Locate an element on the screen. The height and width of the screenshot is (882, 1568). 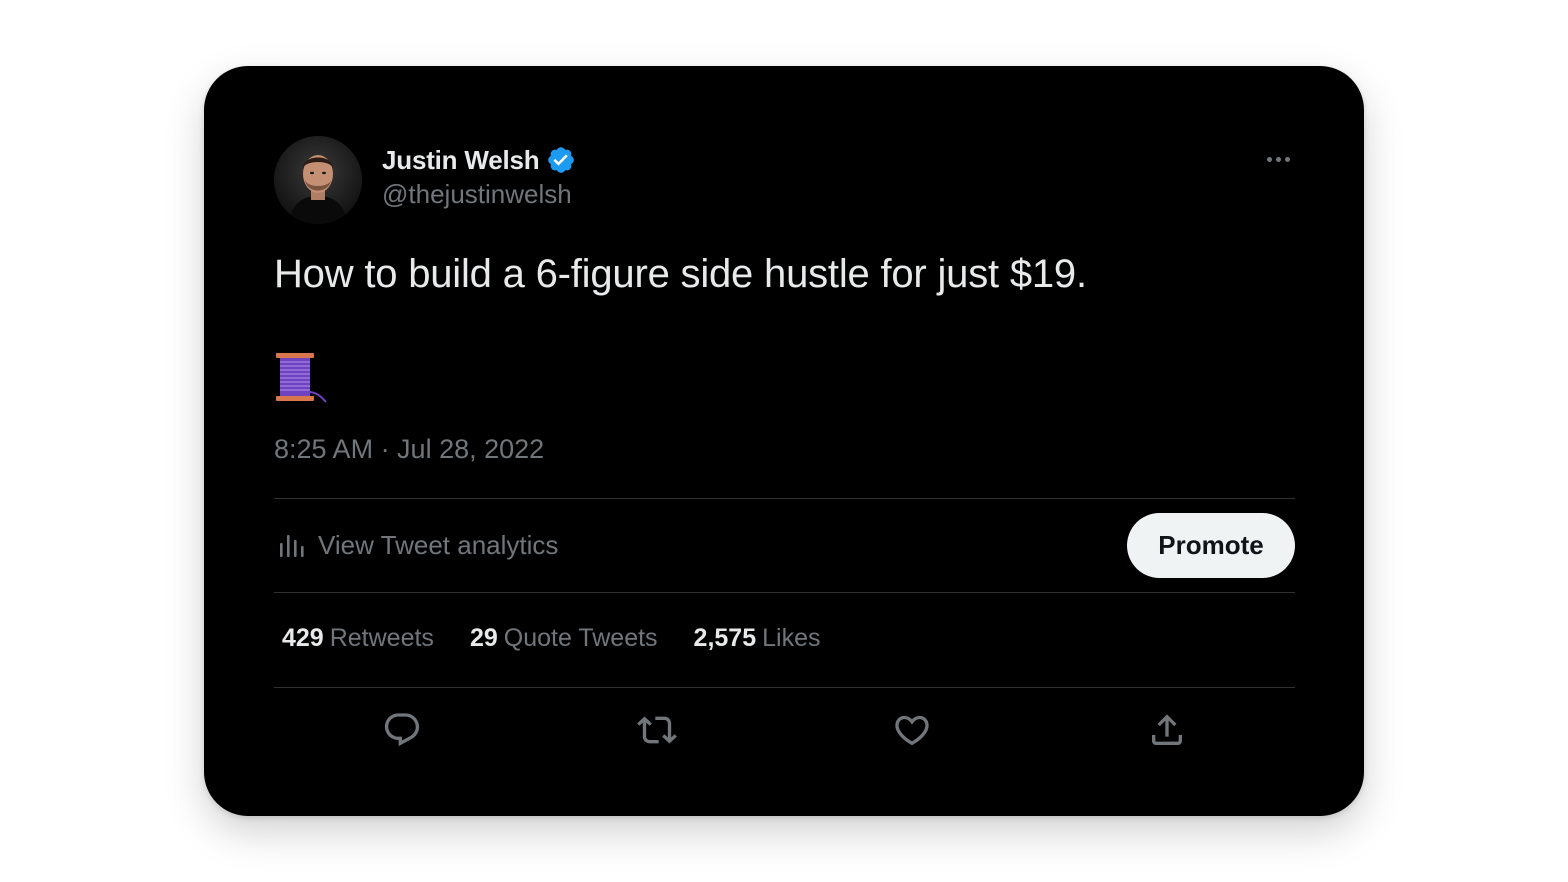
engagement-stats: 429 Retweets 29 Quote Tweets 2,575 Likes is located at coordinates (569, 638).